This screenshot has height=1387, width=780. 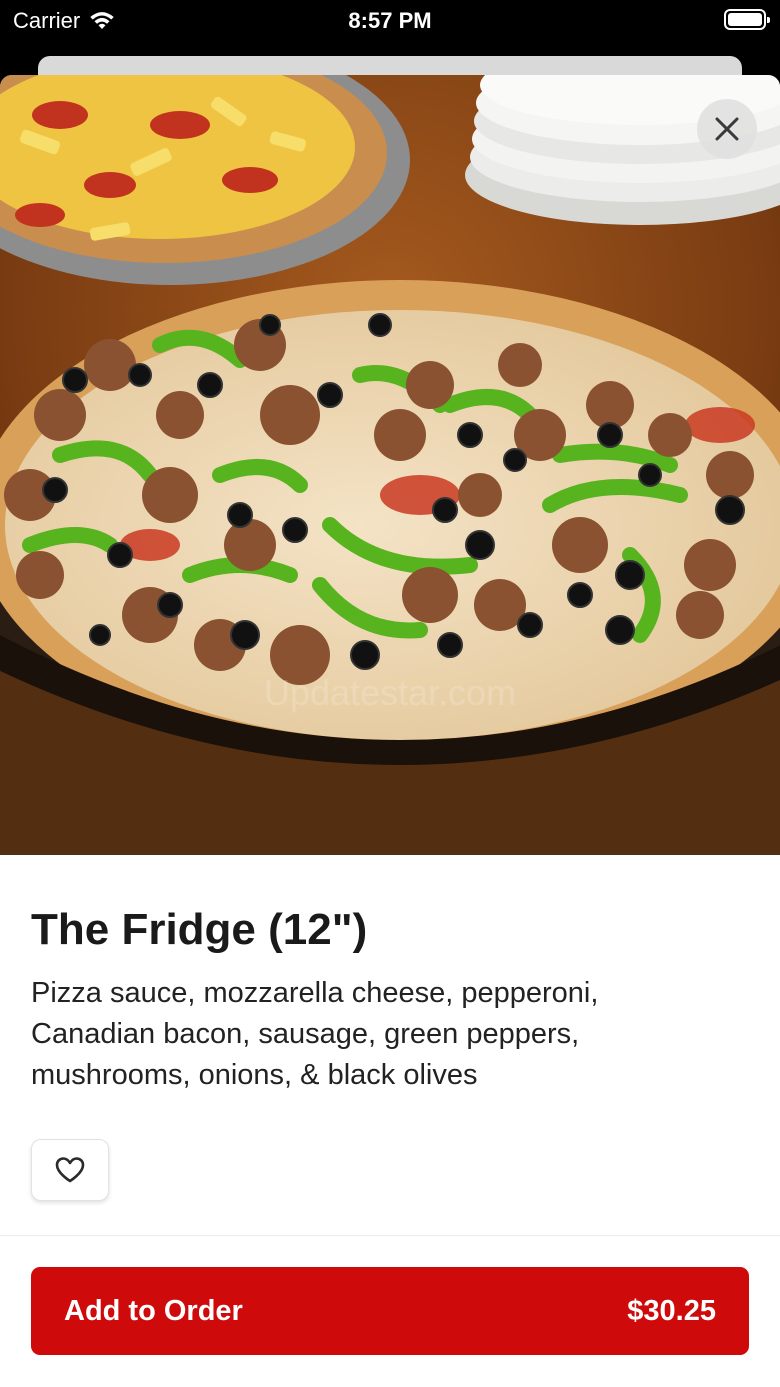 I want to click on favorite-button, so click(x=70, y=1170).